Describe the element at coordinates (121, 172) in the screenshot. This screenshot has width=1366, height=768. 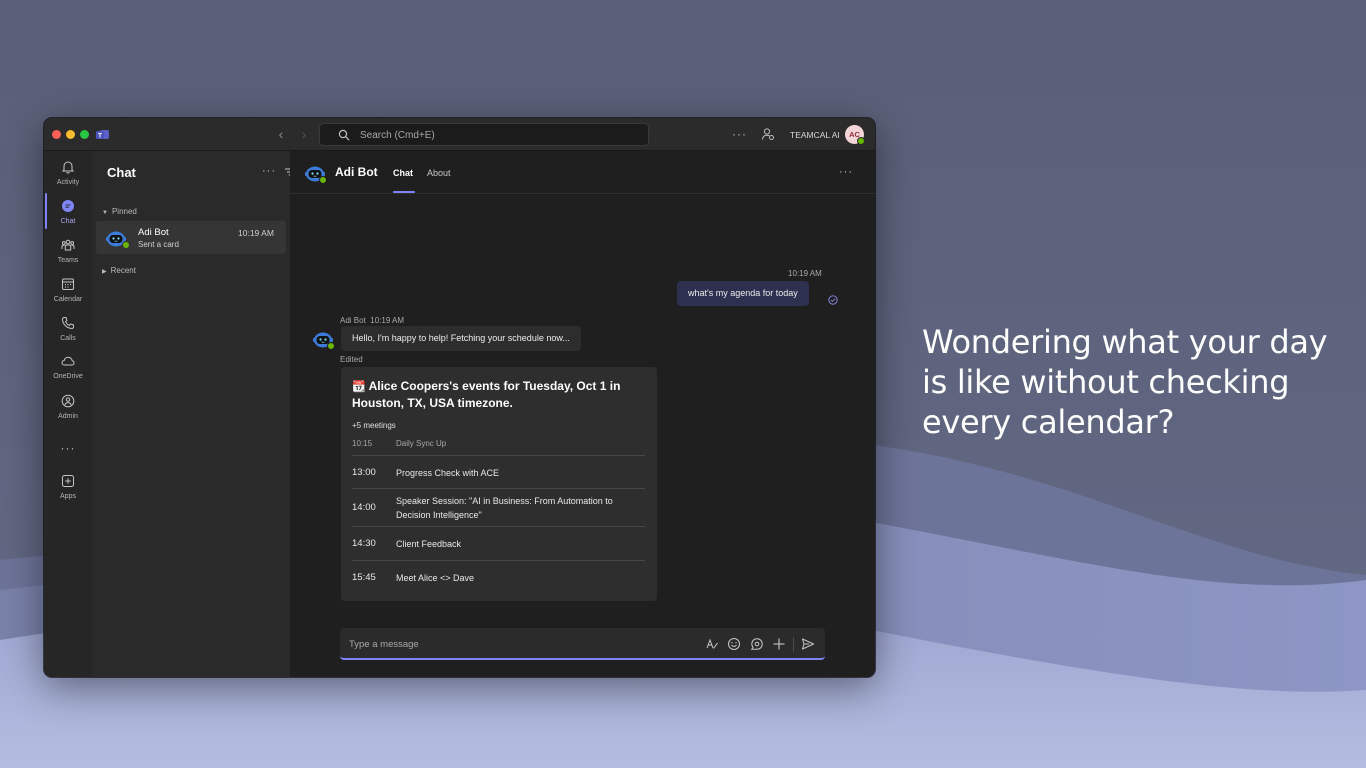
I see `chat-list-title: Chat` at that location.